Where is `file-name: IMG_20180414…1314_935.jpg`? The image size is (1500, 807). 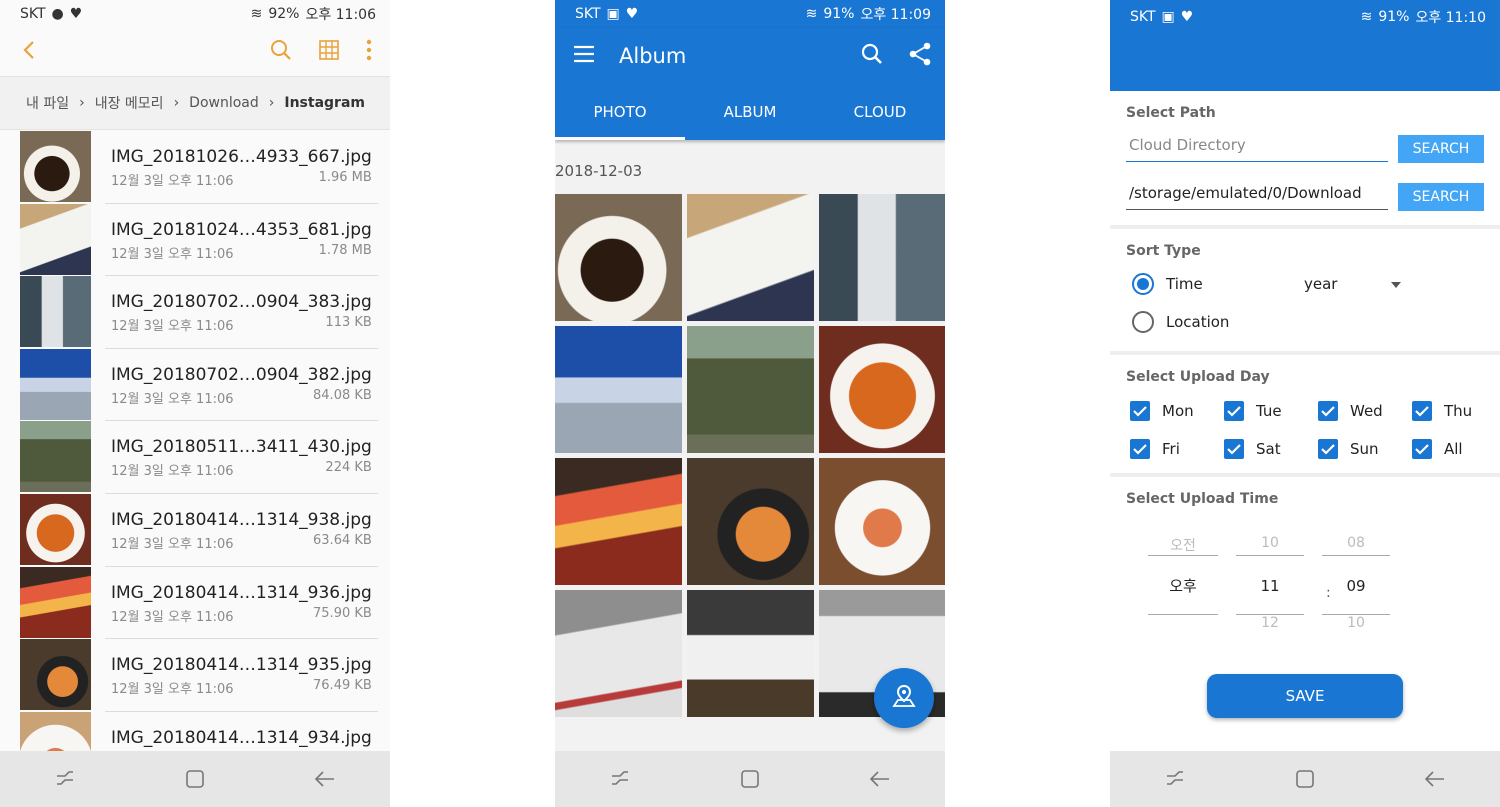 file-name: IMG_20180414…1314_935.jpg is located at coordinates (241, 665).